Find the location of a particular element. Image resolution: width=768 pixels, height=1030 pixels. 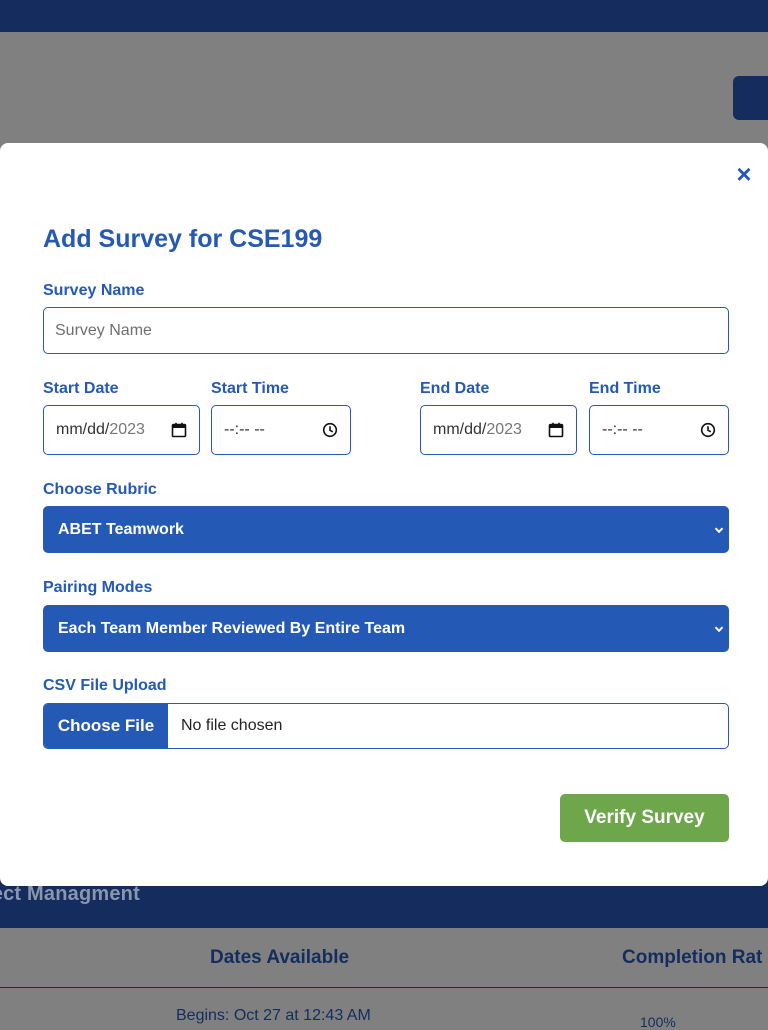

csv-upload-label: CSV File Upload is located at coordinates (105, 685).